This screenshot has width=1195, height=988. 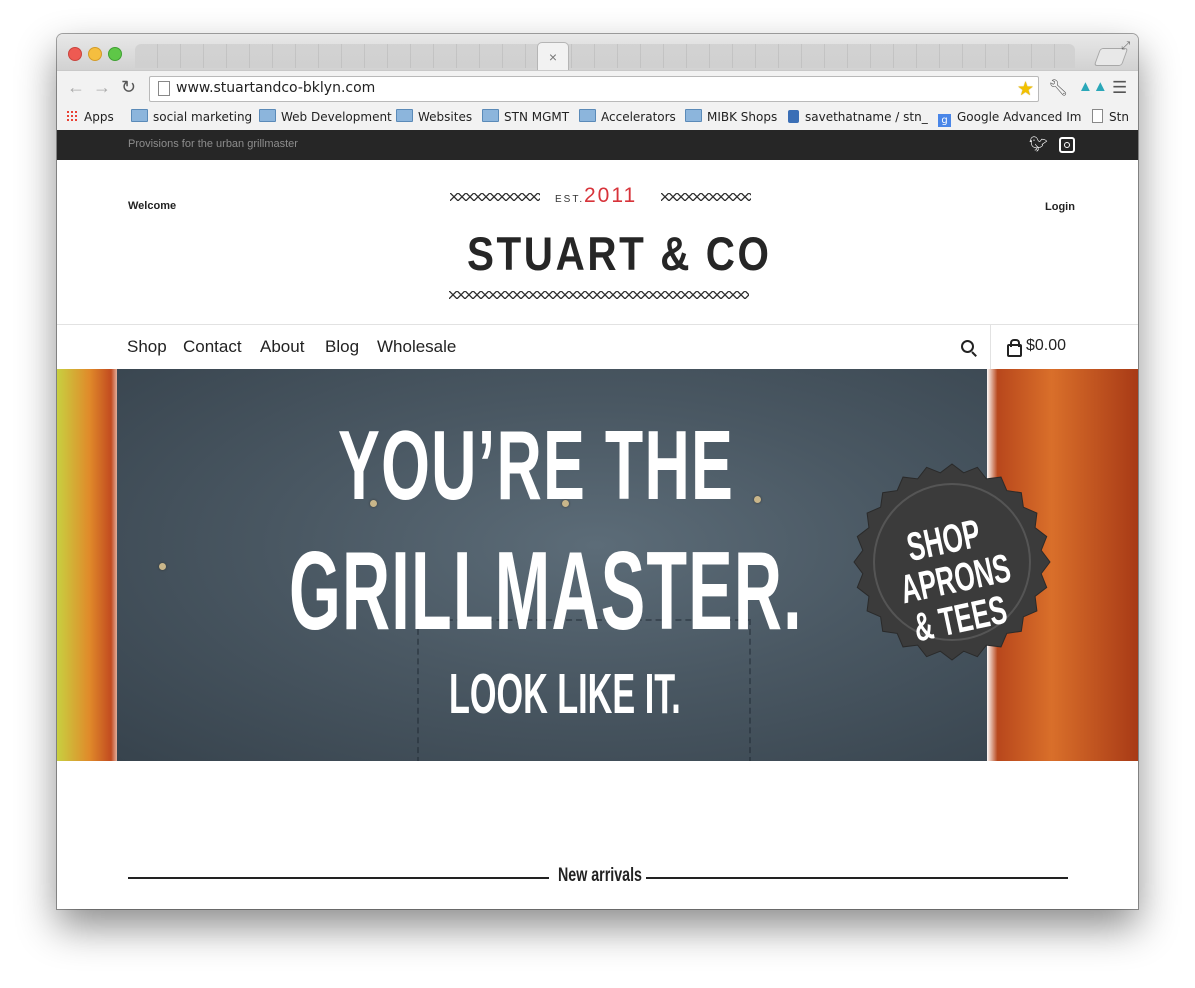 I want to click on title-bar: × ⤢, so click(x=597, y=52).